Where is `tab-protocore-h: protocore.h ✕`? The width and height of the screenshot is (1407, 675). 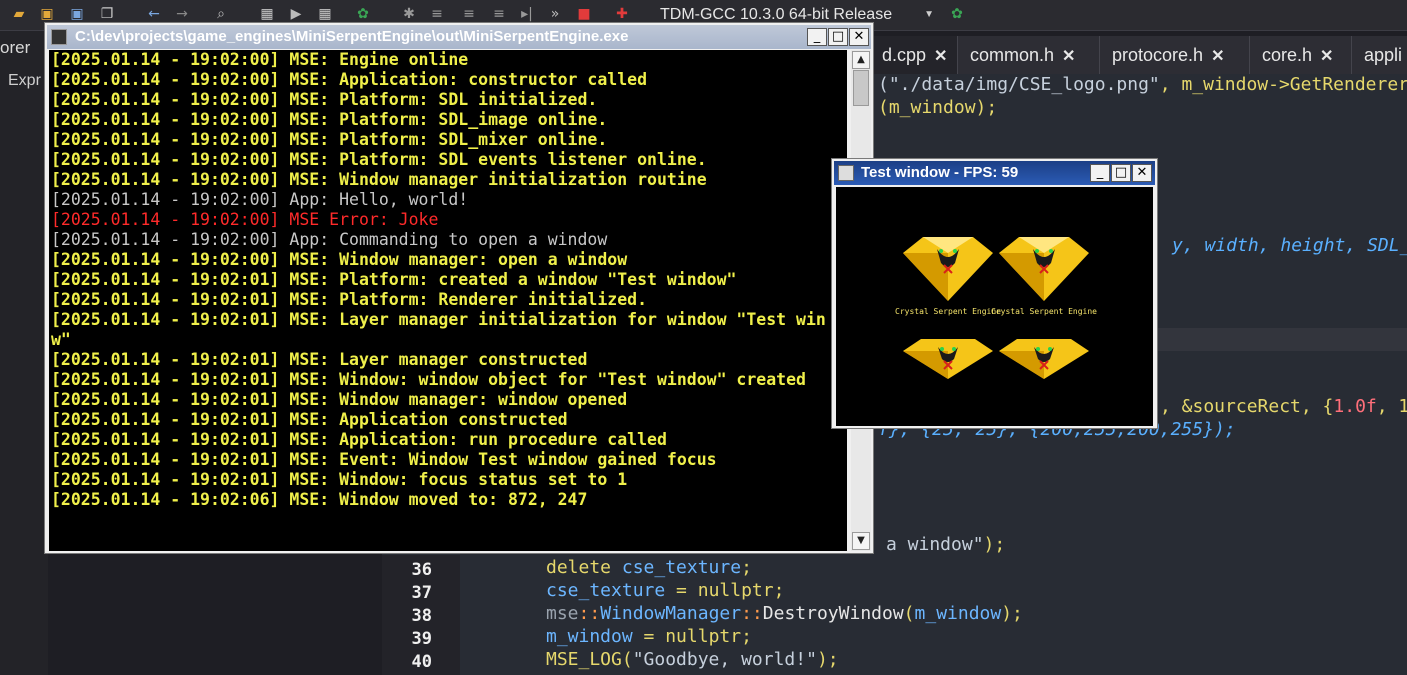
tab-protocore-h: protocore.h ✕ is located at coordinates (1175, 55).